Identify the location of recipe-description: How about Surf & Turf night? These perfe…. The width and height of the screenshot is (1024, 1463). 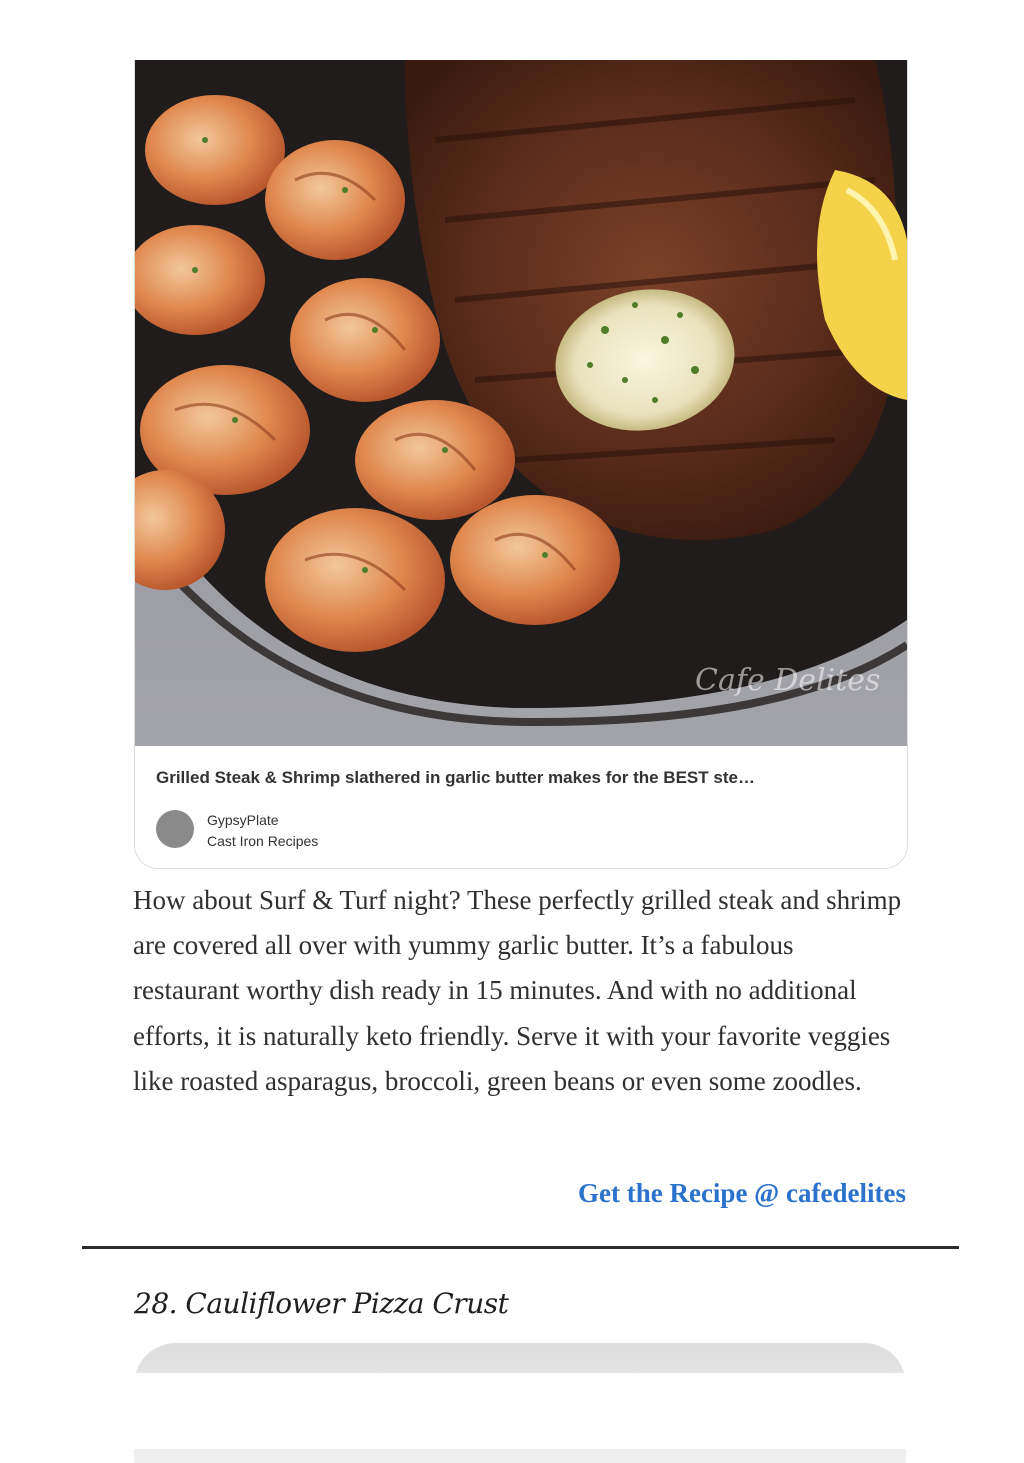
(517, 990).